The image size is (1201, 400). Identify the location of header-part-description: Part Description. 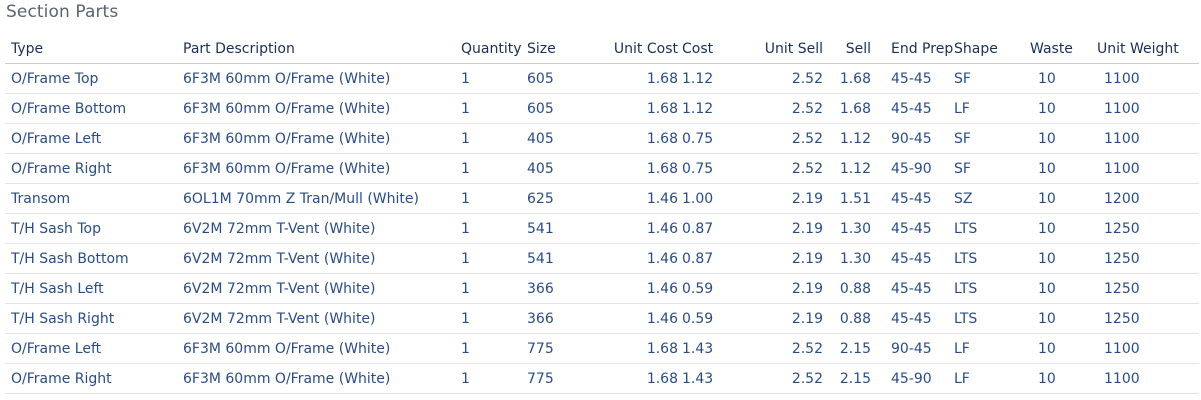
(312, 49).